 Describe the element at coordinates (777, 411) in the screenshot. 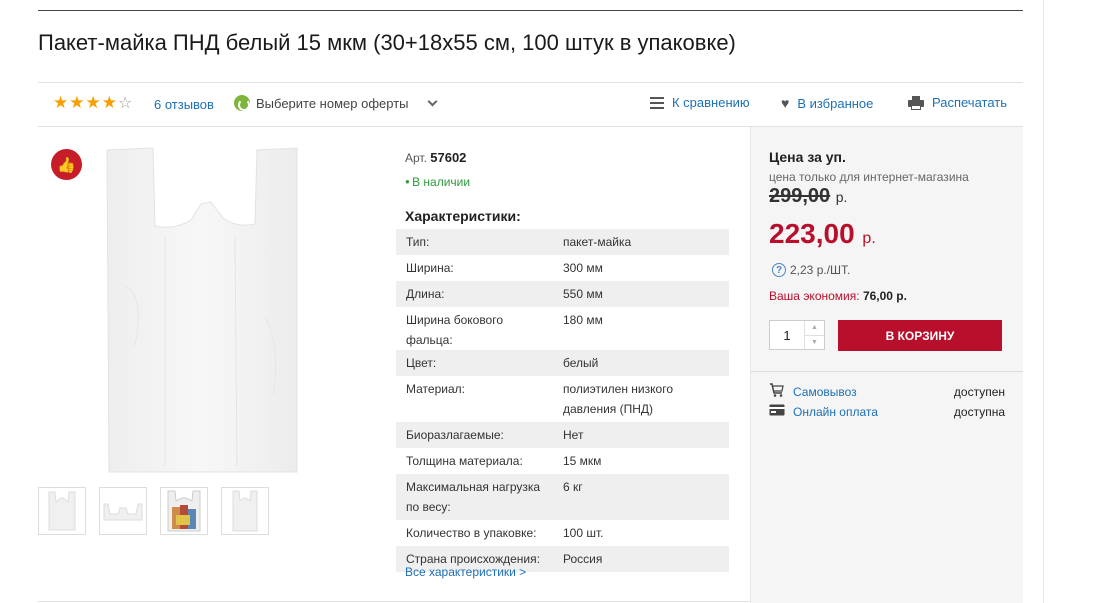

I see `card-icon` at that location.